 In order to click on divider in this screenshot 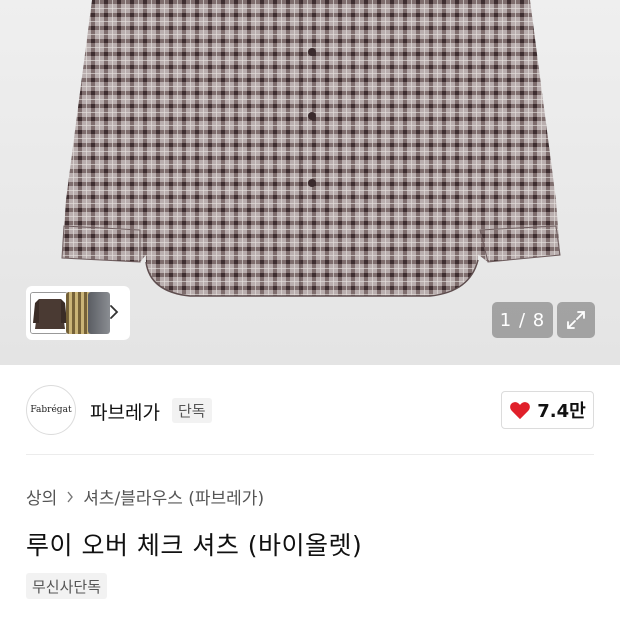, I will do `click(310, 454)`.